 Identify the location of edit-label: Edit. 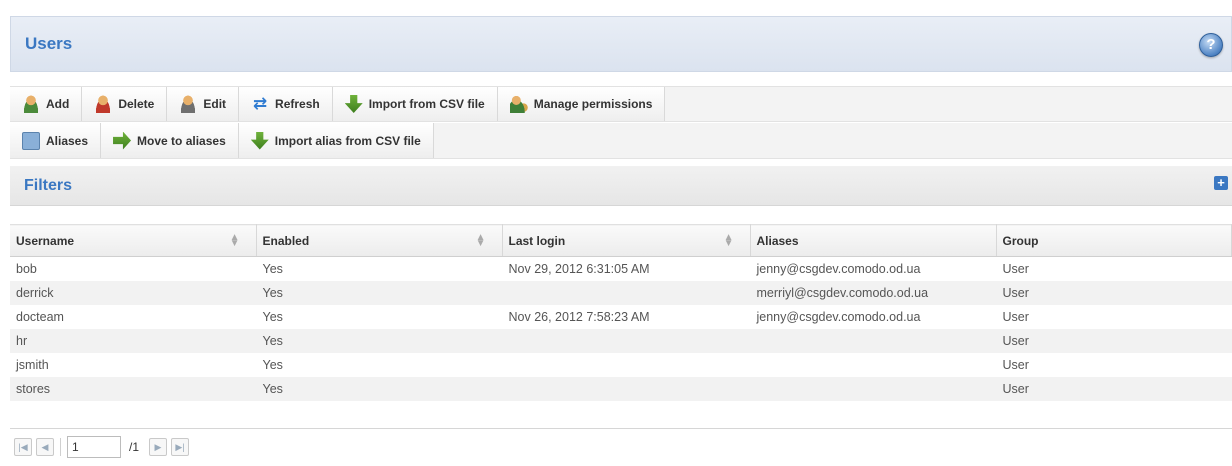
(215, 104).